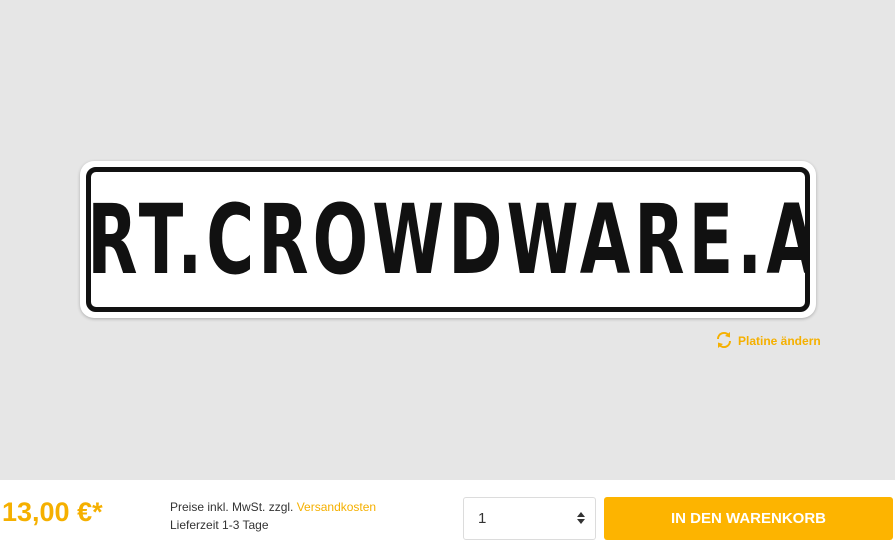 The width and height of the screenshot is (895, 555). Describe the element at coordinates (482, 518) in the screenshot. I see `quantity-value: 1` at that location.